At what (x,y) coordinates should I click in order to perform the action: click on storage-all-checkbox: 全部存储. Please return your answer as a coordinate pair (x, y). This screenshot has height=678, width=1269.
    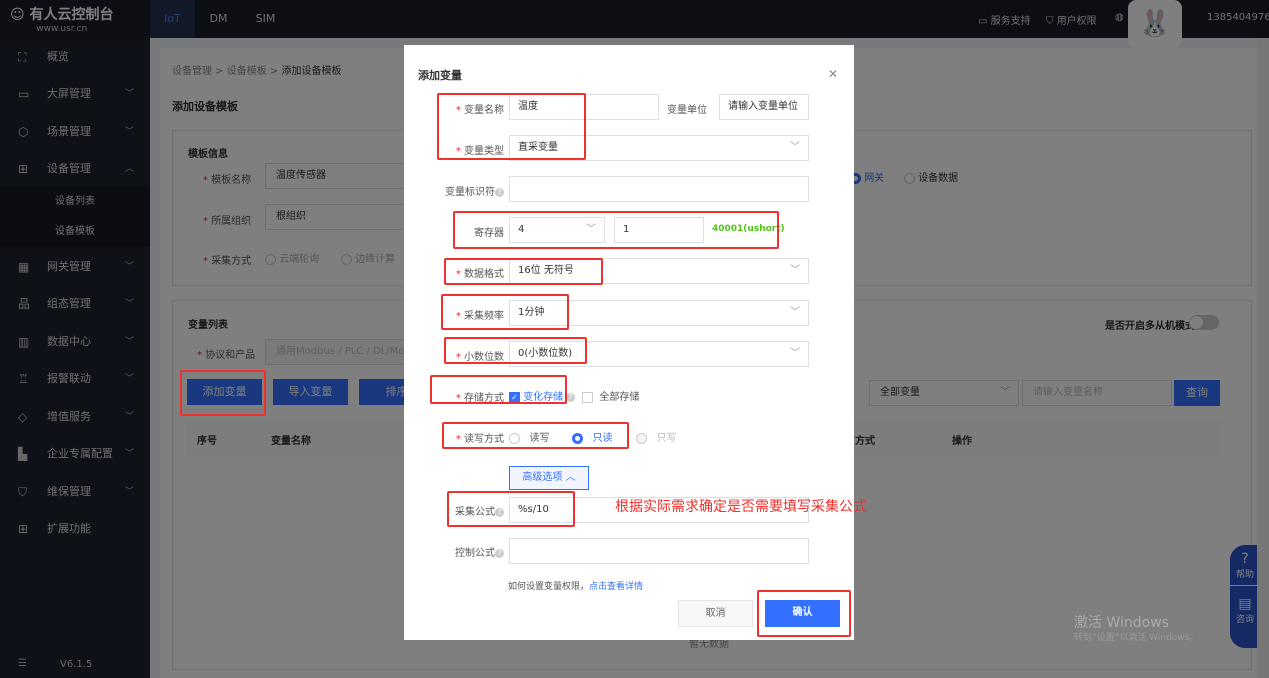
    Looking at the image, I should click on (610, 395).